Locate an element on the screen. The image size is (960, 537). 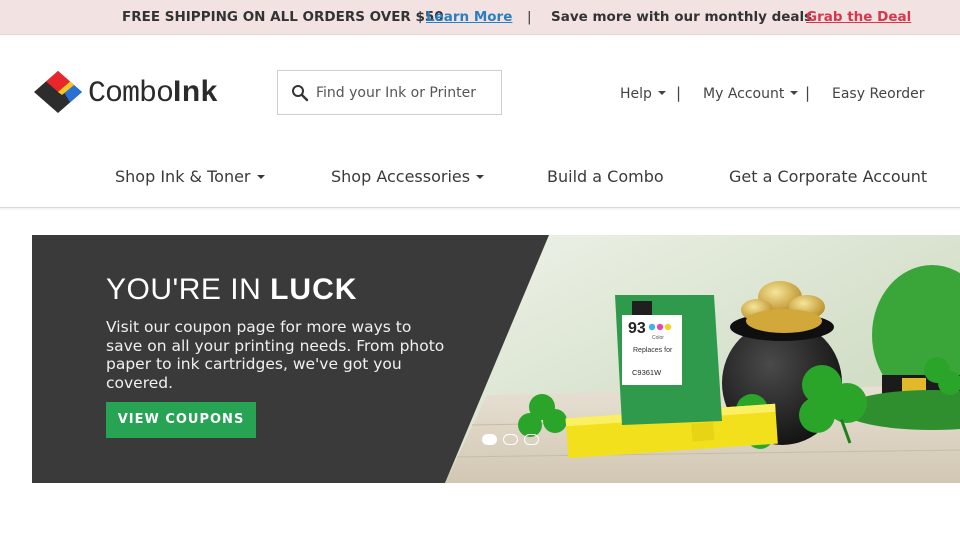
logo-word-combo: Combo is located at coordinates (131, 94).